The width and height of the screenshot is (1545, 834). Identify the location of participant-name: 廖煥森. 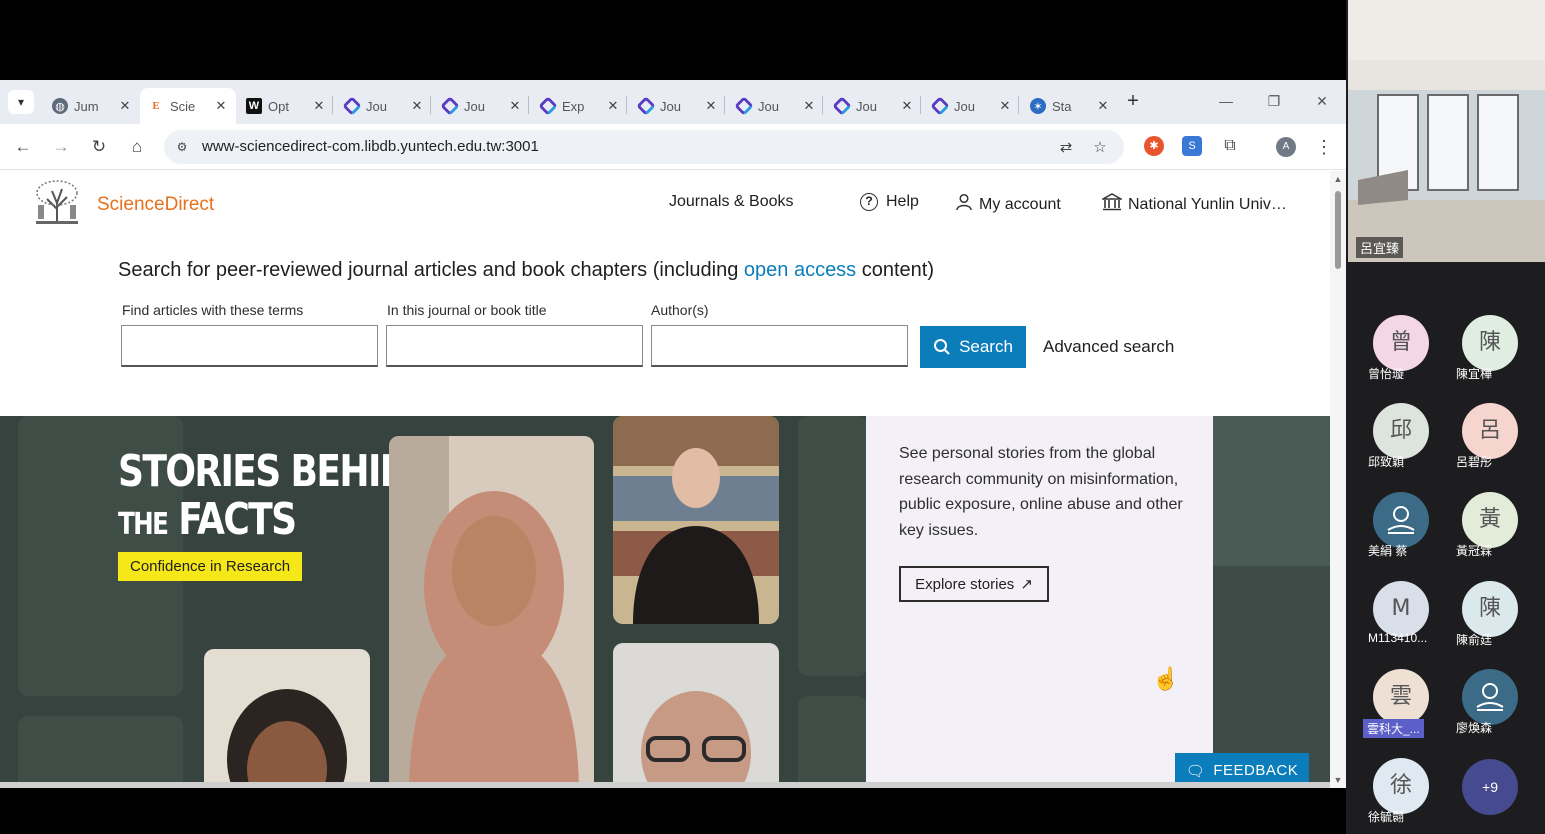
(1474, 728).